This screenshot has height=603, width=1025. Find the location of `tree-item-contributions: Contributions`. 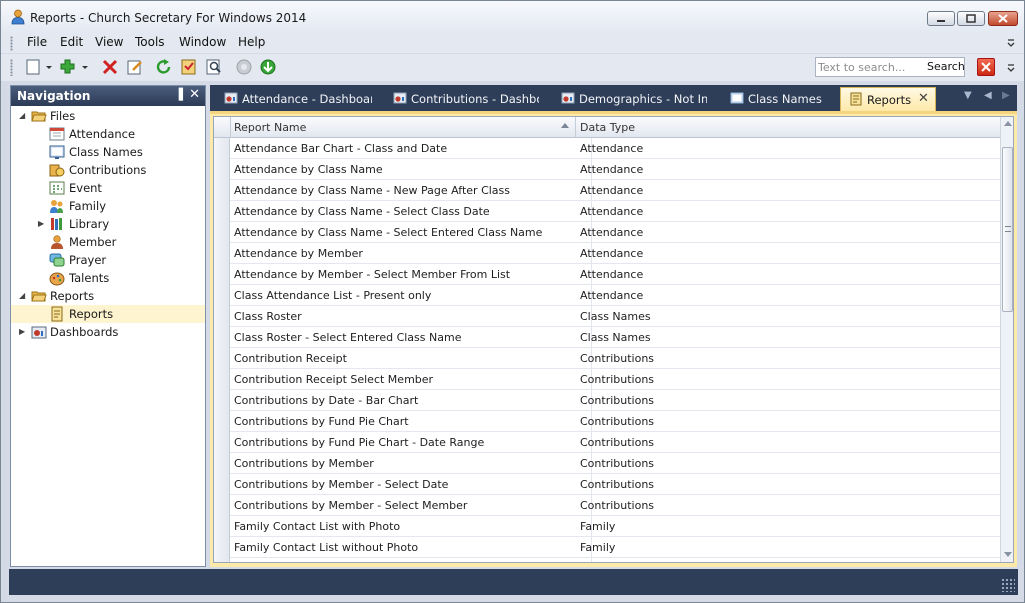

tree-item-contributions: Contributions is located at coordinates (108, 170).